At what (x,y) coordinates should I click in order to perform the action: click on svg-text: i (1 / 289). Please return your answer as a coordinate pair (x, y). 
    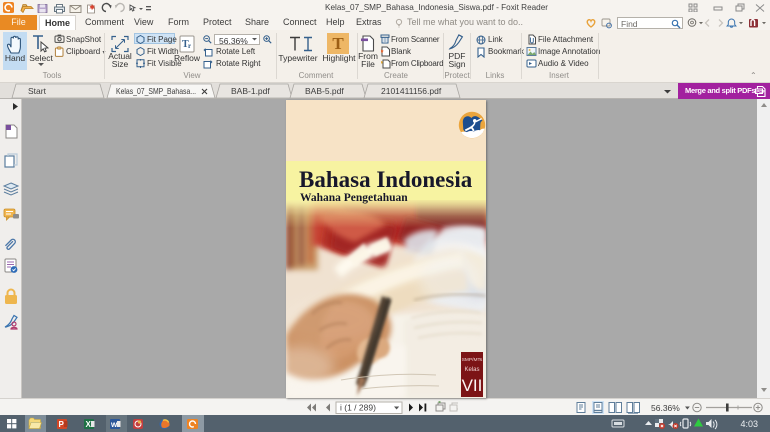
    Looking at the image, I should click on (358, 408).